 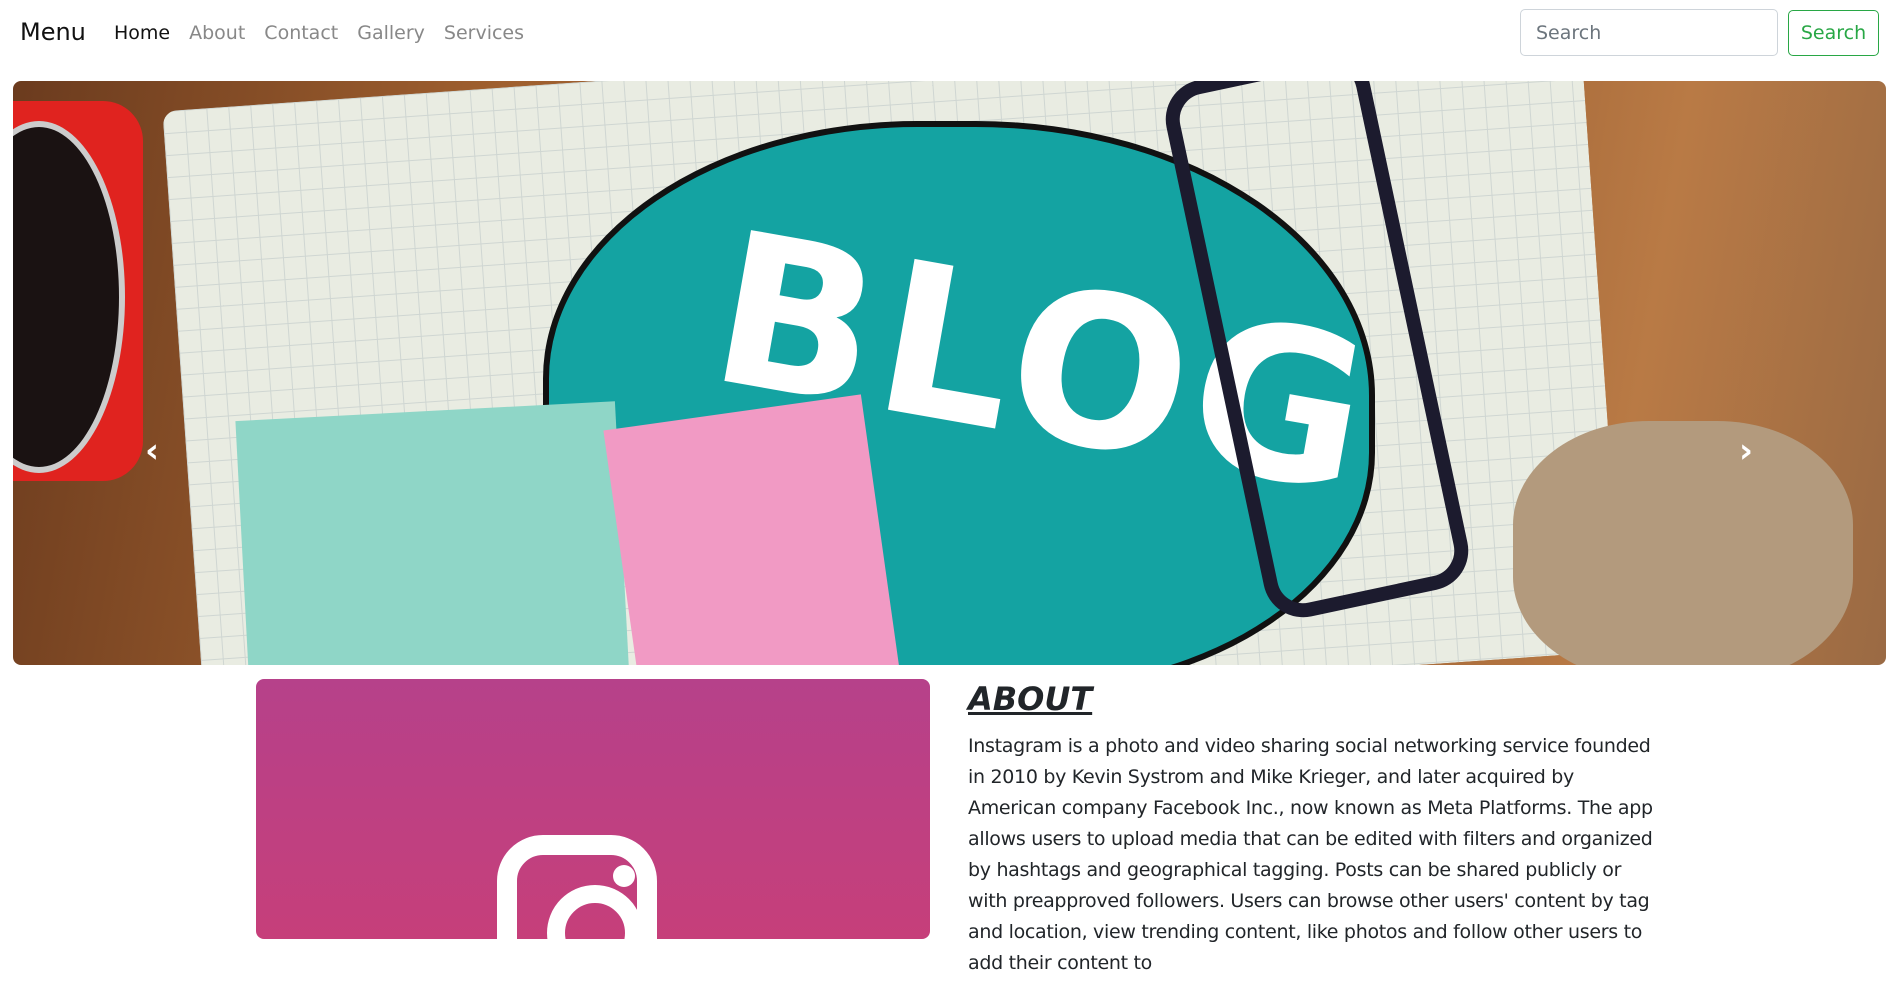 What do you see at coordinates (1649, 32) in the screenshot?
I see `search-input` at bounding box center [1649, 32].